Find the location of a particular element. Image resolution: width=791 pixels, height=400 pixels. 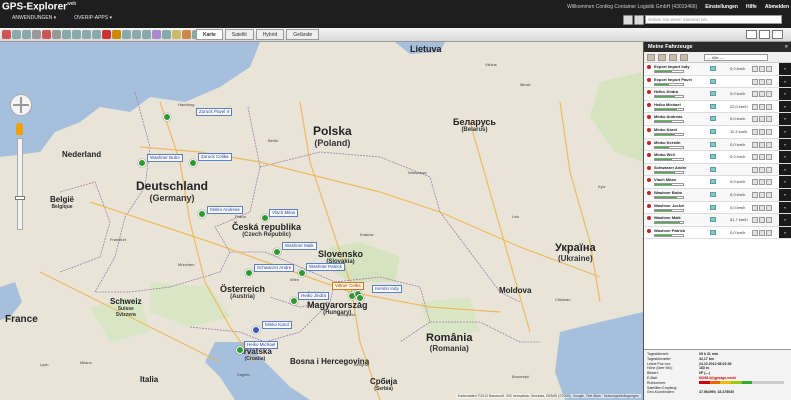

add-vehicle-icon is located at coordinates (651, 57).